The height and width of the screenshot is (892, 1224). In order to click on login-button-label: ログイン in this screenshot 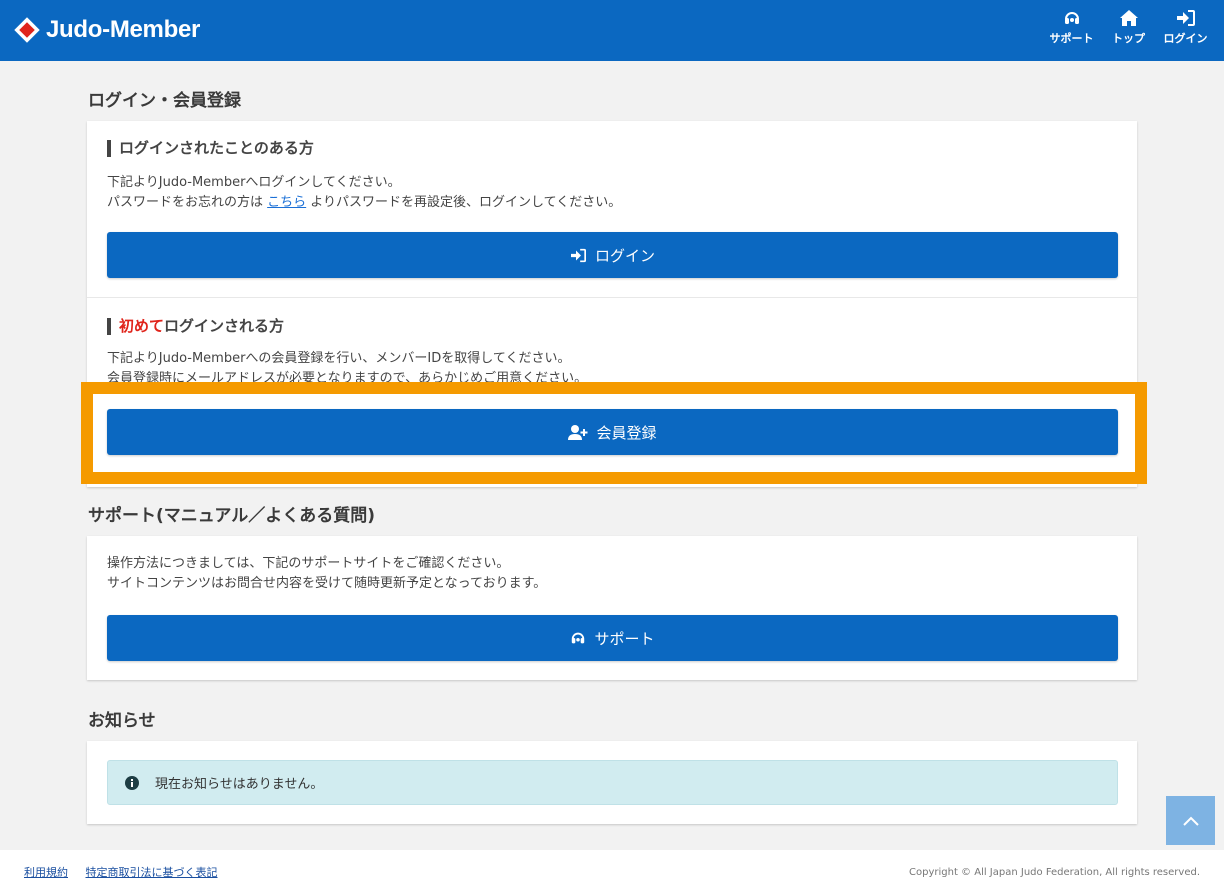, I will do `click(624, 255)`.